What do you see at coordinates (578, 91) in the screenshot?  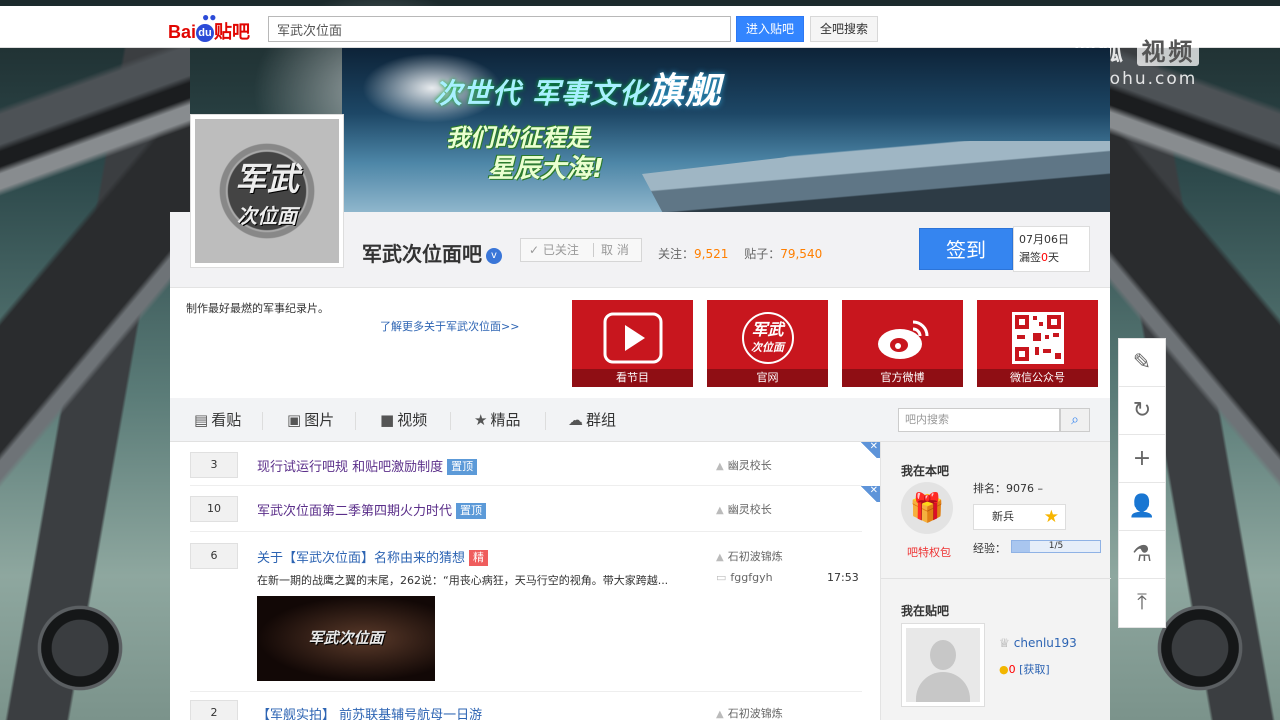 I see `banner-slogan: 次世代 军事文化旗舰` at bounding box center [578, 91].